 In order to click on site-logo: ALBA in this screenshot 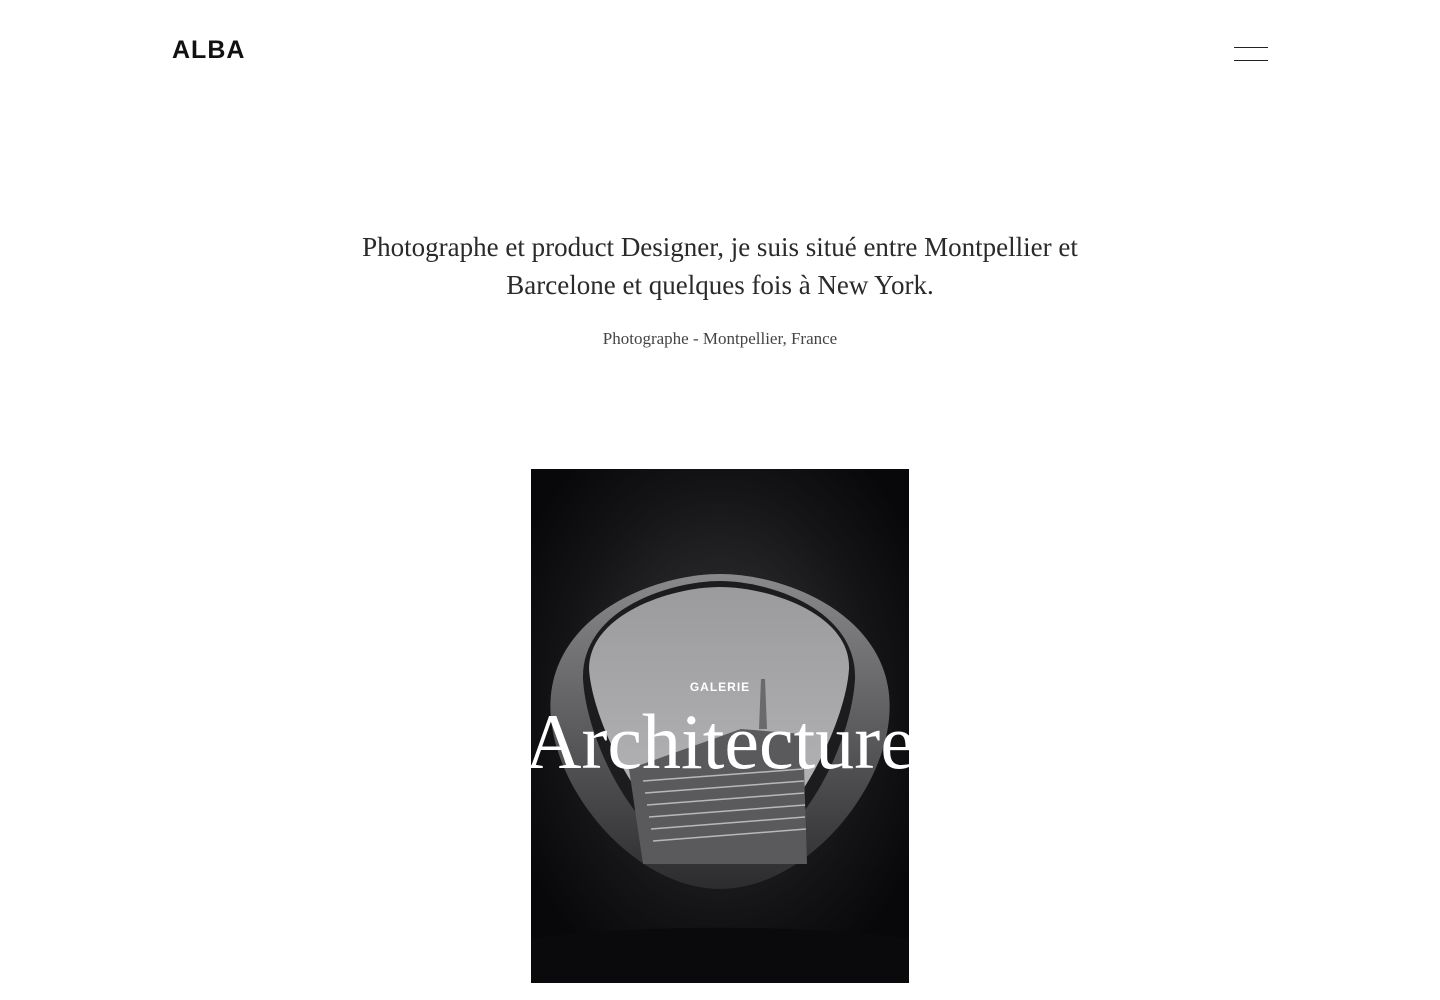, I will do `click(208, 50)`.